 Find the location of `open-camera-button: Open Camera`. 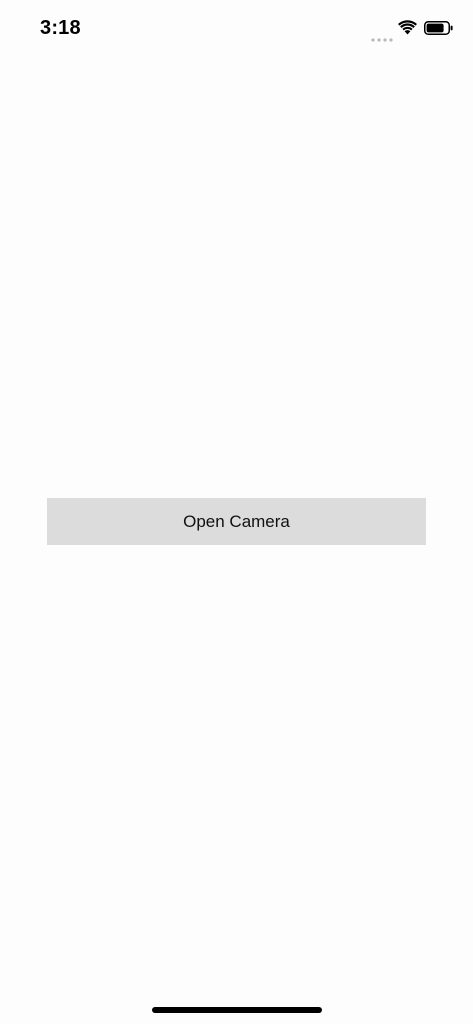

open-camera-button: Open Camera is located at coordinates (236, 521).